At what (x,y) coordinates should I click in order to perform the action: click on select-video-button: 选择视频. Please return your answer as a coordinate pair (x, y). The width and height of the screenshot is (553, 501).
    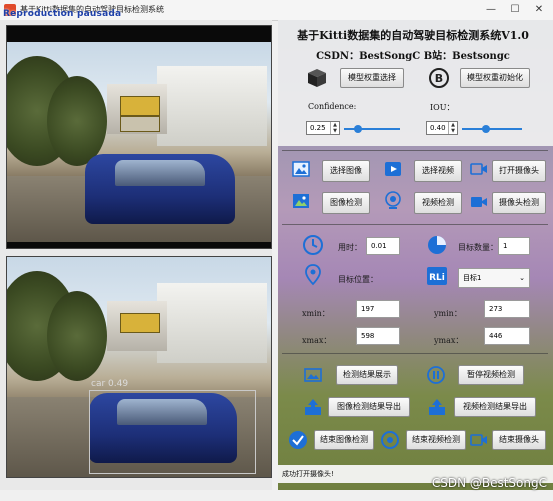
    Looking at the image, I should click on (438, 171).